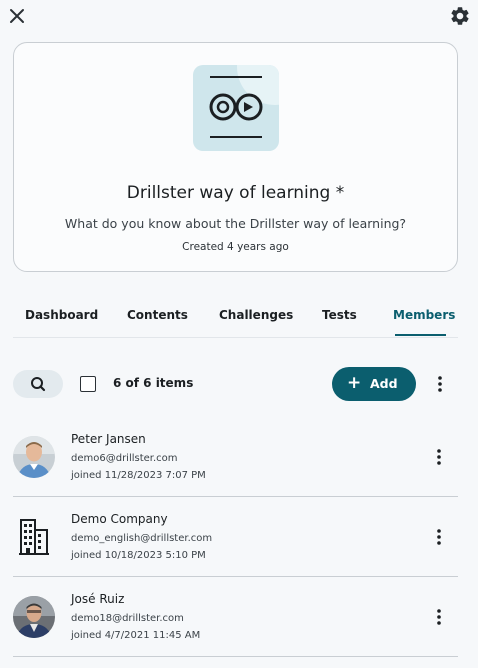  What do you see at coordinates (138, 555) in the screenshot?
I see `member-joined-date: joined 10/18/2023 5:10 PM` at bounding box center [138, 555].